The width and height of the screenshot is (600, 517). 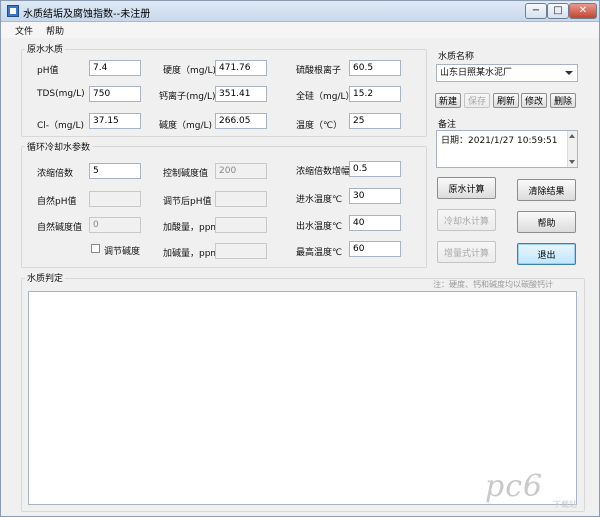 What do you see at coordinates (115, 199) in the screenshot?
I see `natural-ph-input` at bounding box center [115, 199].